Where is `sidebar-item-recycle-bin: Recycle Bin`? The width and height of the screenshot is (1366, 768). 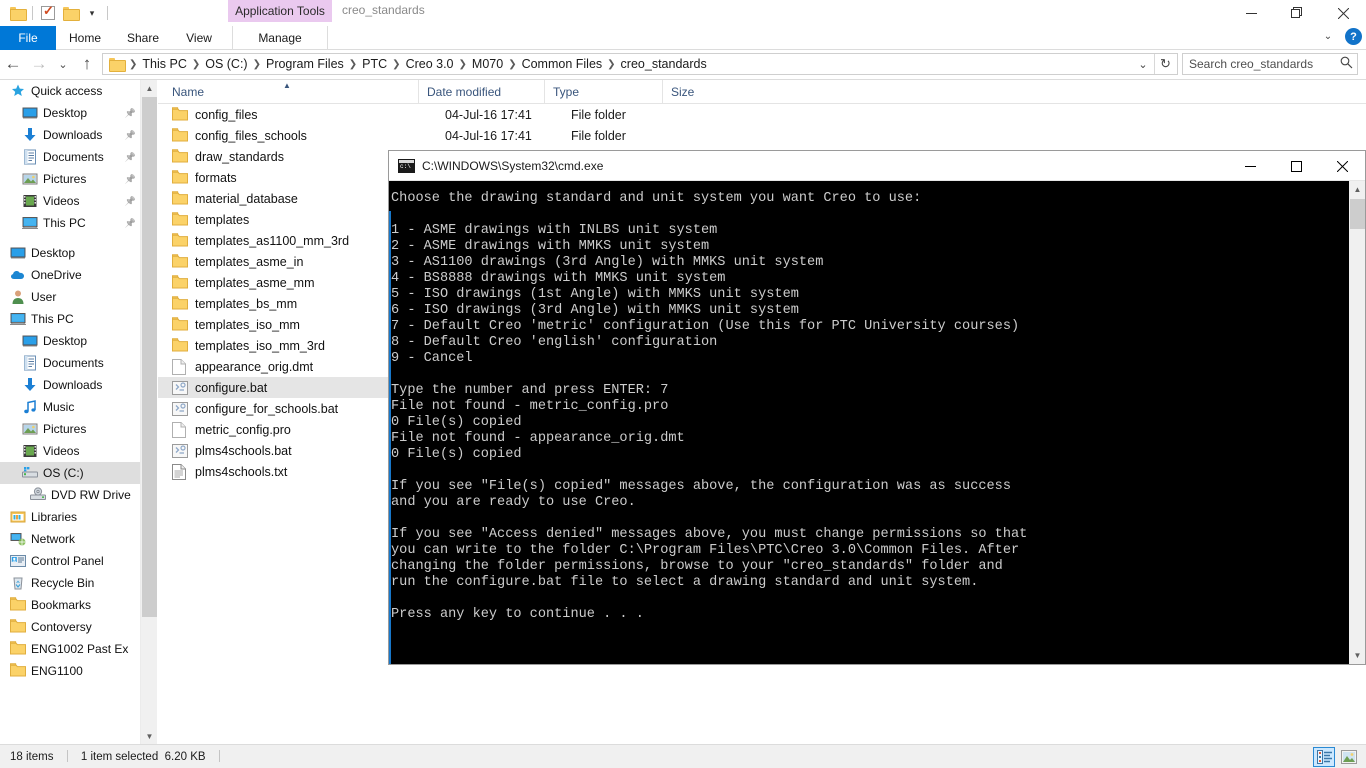
sidebar-item-recycle-bin: Recycle Bin is located at coordinates (70, 583).